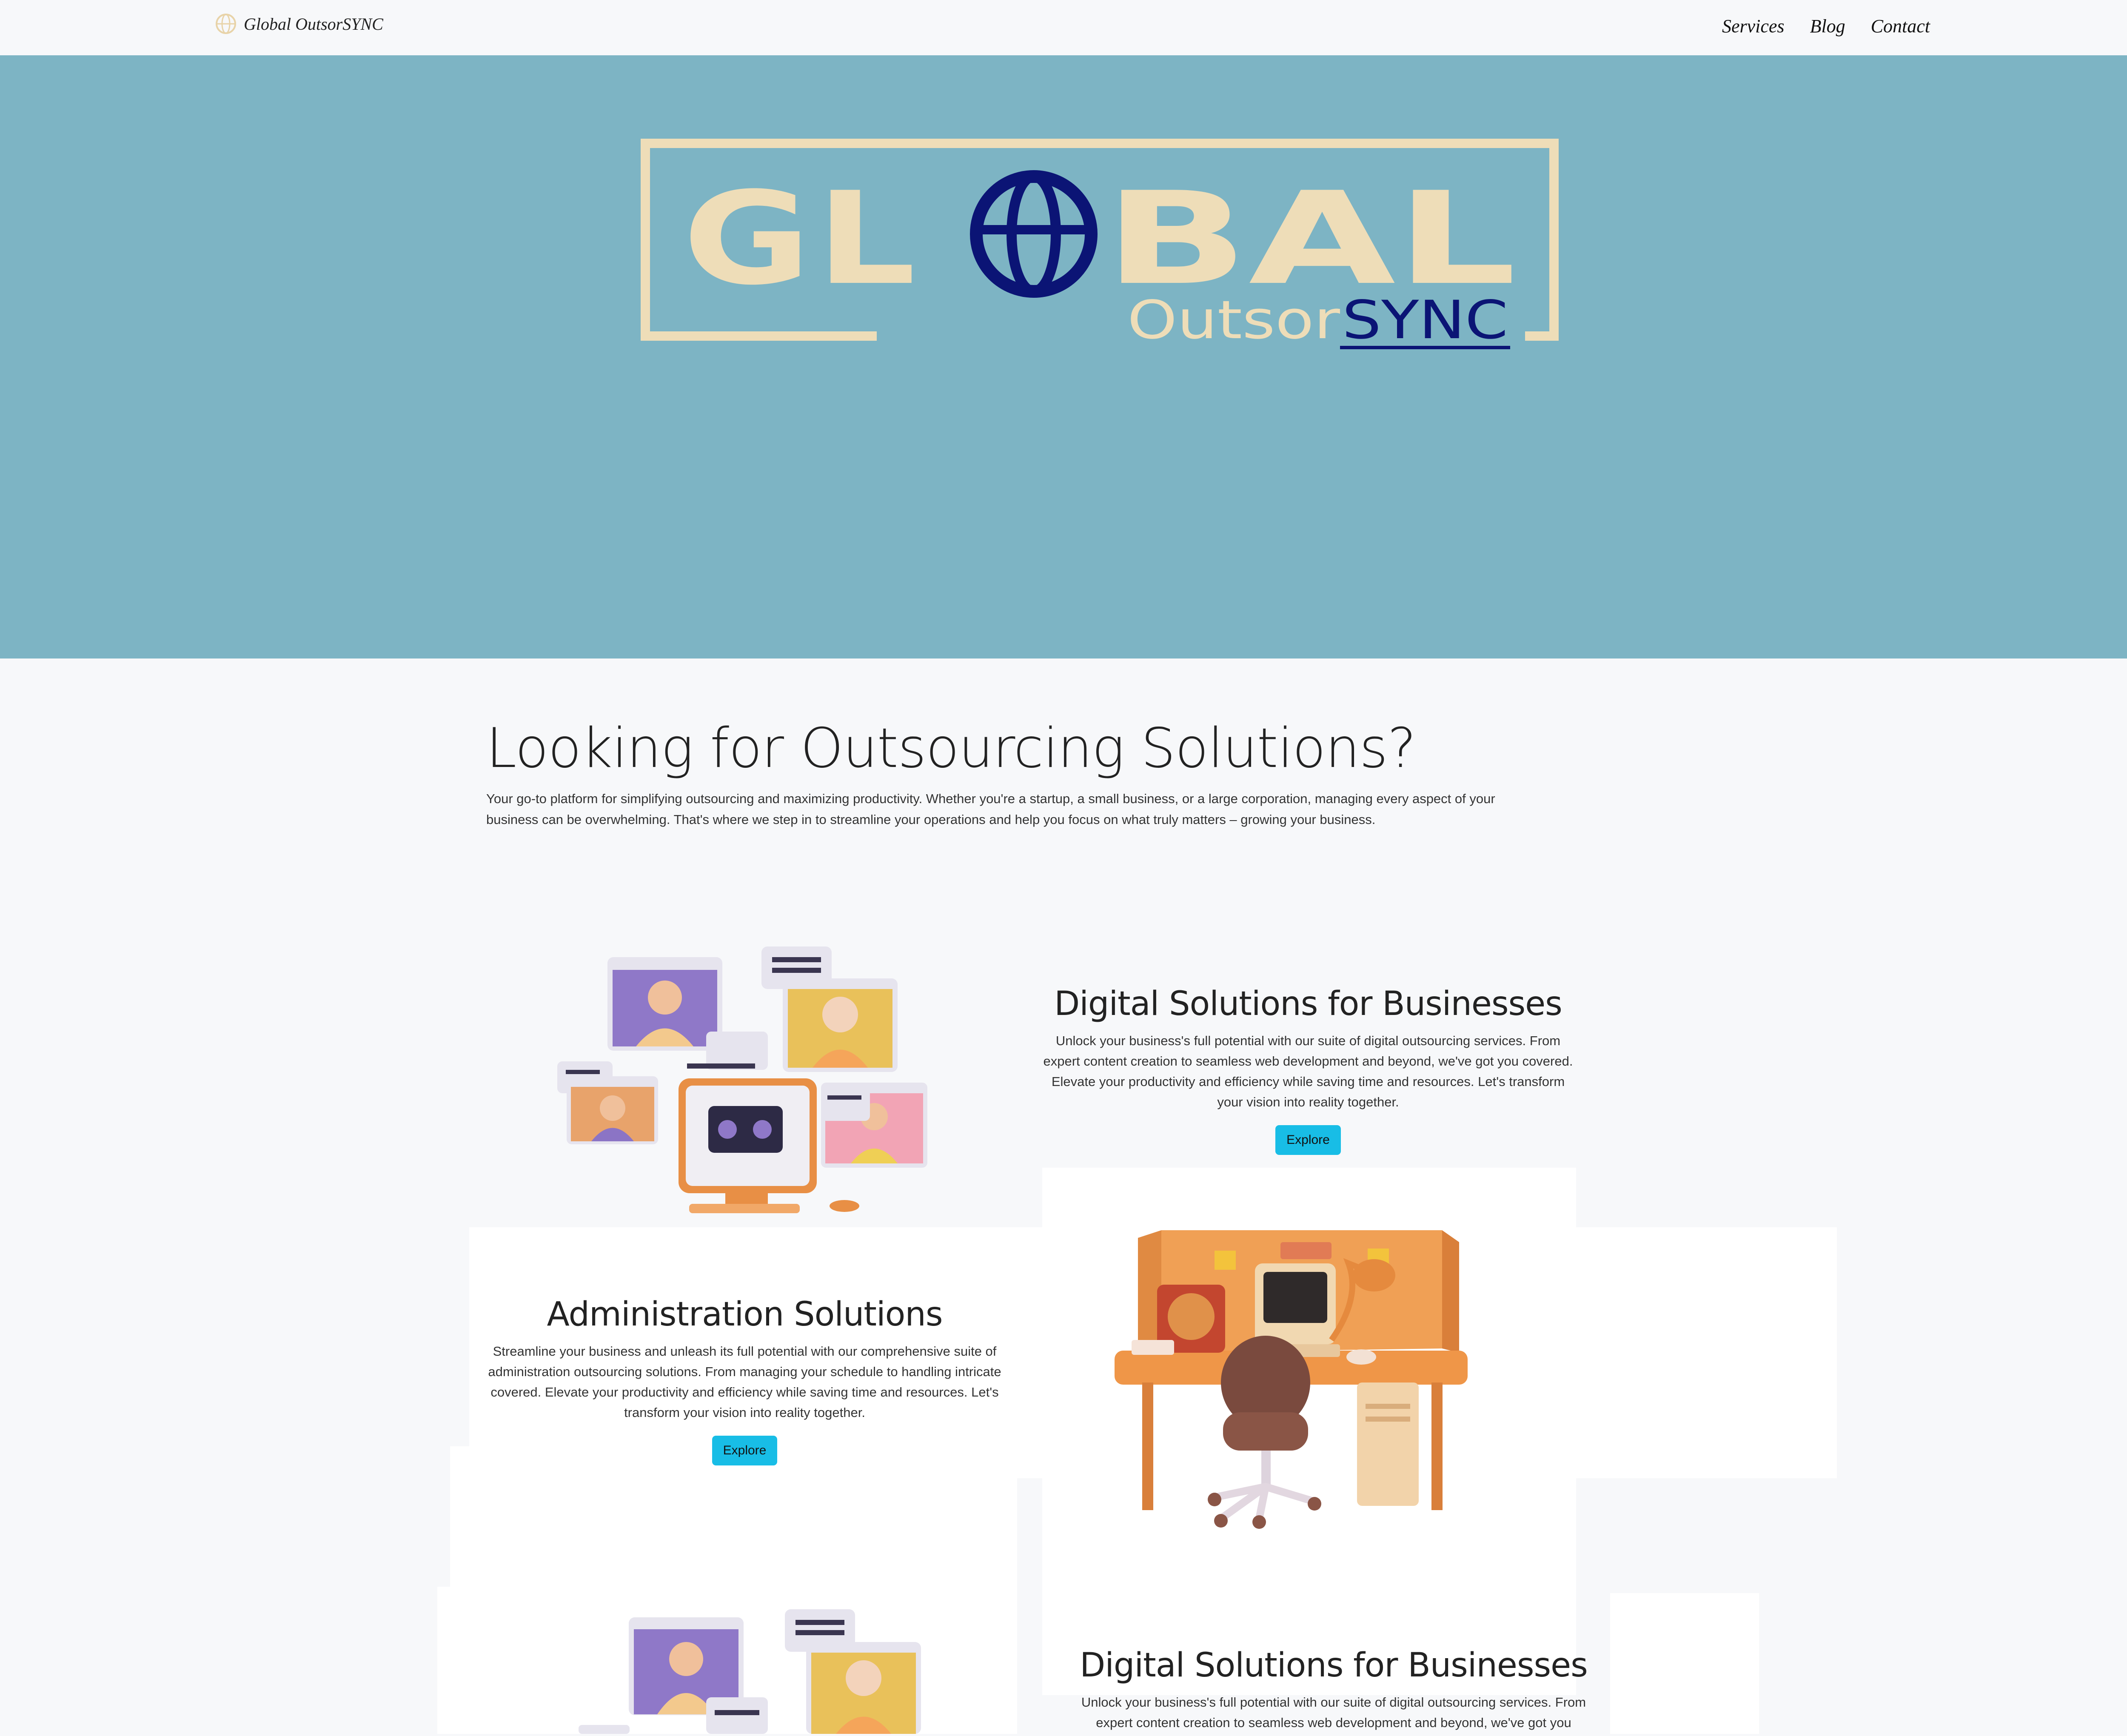  Describe the element at coordinates (1099, 252) in the screenshot. I see `hero-logo: GL BAL Outsor SYNC` at that location.